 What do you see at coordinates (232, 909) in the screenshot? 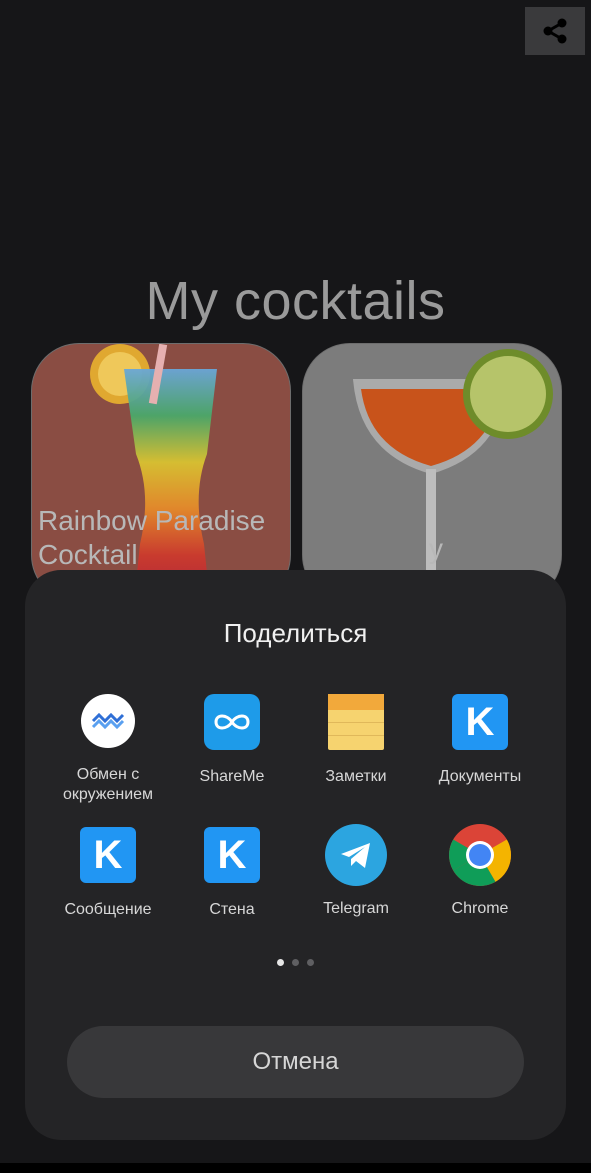
I see `app-label: Стена` at bounding box center [232, 909].